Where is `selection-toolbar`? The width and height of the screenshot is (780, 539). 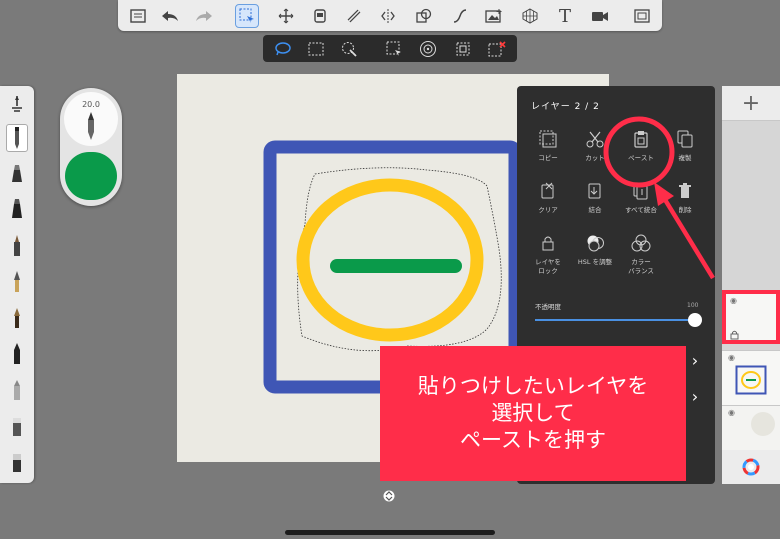 selection-toolbar is located at coordinates (390, 48).